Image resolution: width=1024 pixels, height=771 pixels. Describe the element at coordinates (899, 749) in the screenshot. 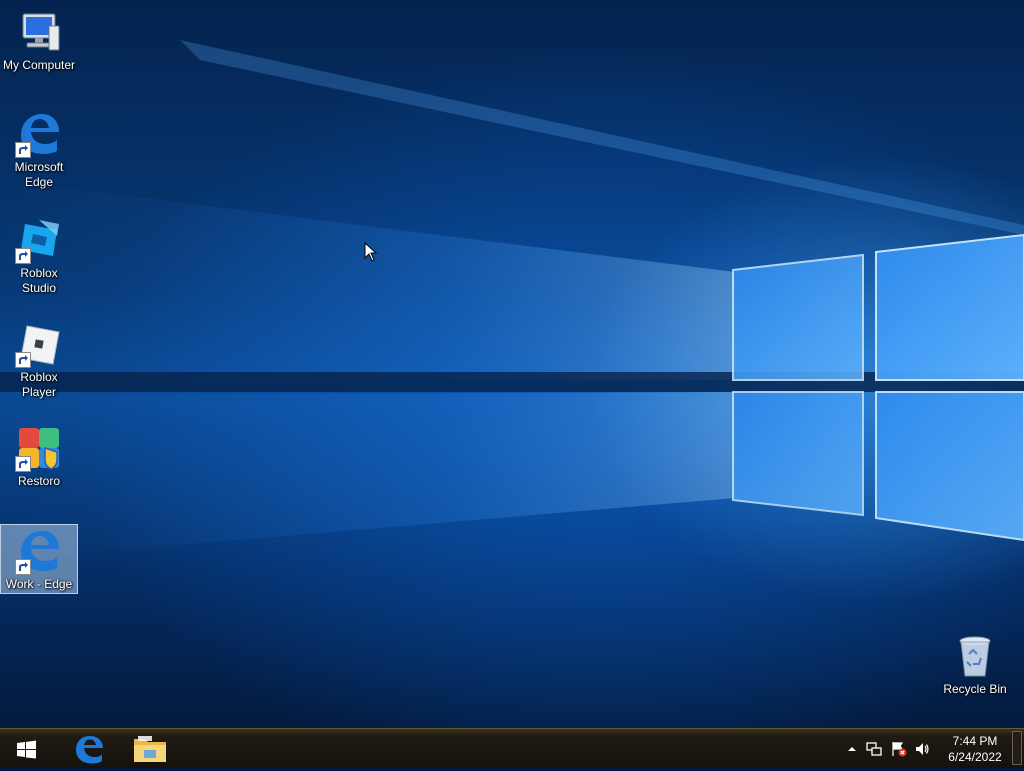

I see `action-center-flag-icon` at that location.